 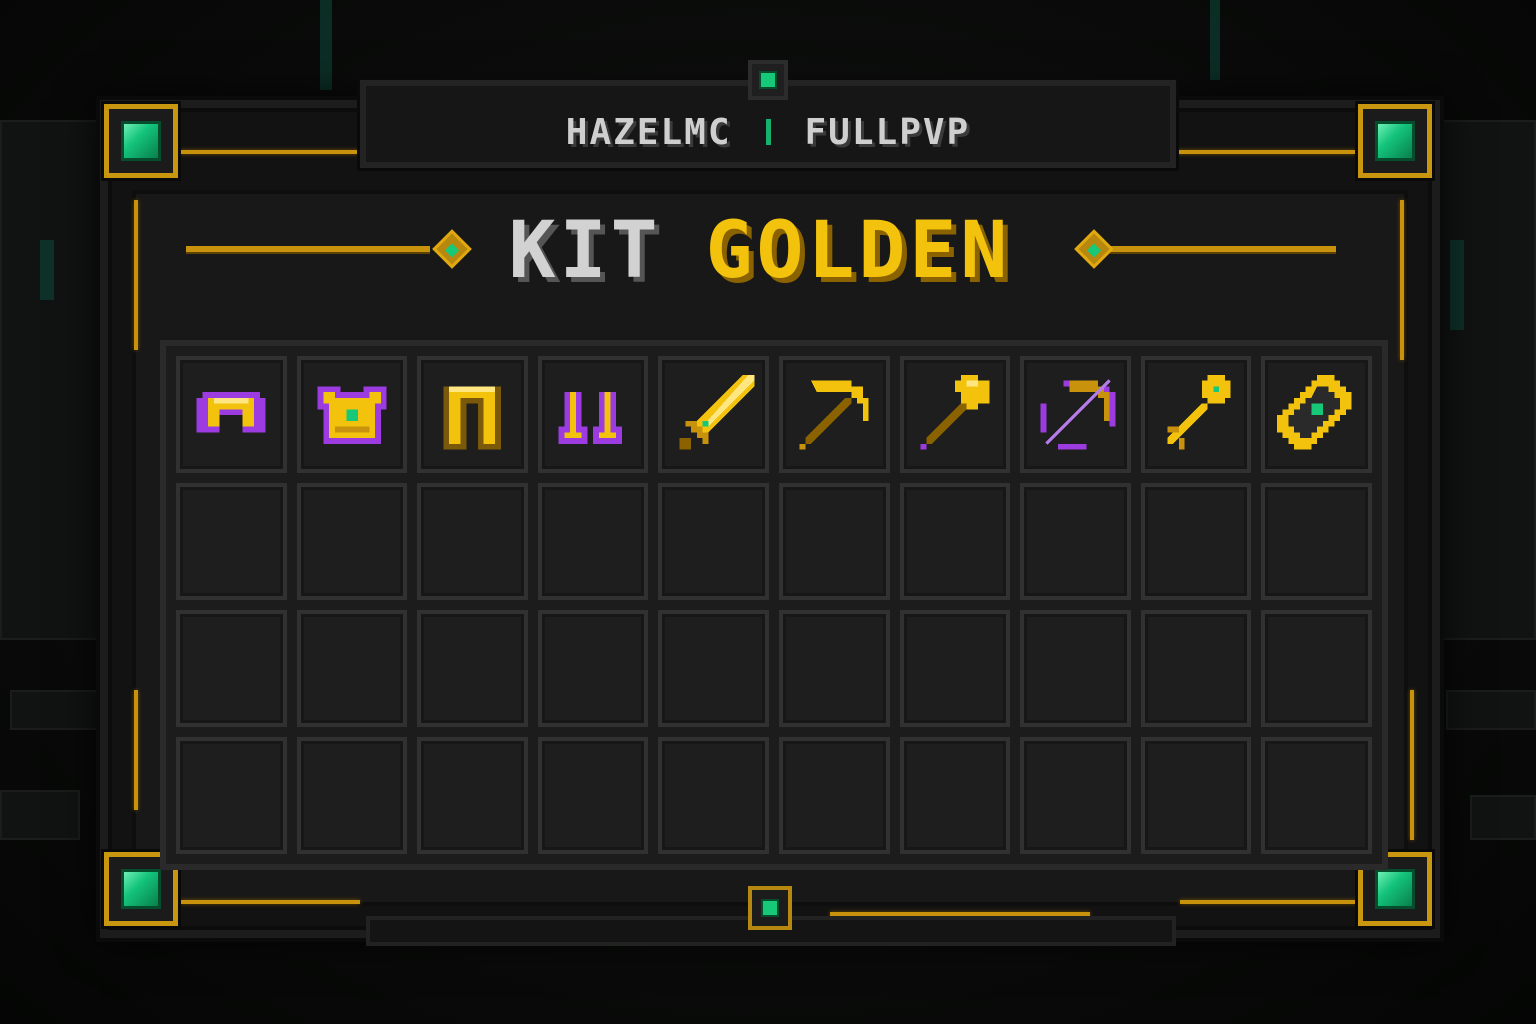 I want to click on header-separator, so click(x=768, y=132).